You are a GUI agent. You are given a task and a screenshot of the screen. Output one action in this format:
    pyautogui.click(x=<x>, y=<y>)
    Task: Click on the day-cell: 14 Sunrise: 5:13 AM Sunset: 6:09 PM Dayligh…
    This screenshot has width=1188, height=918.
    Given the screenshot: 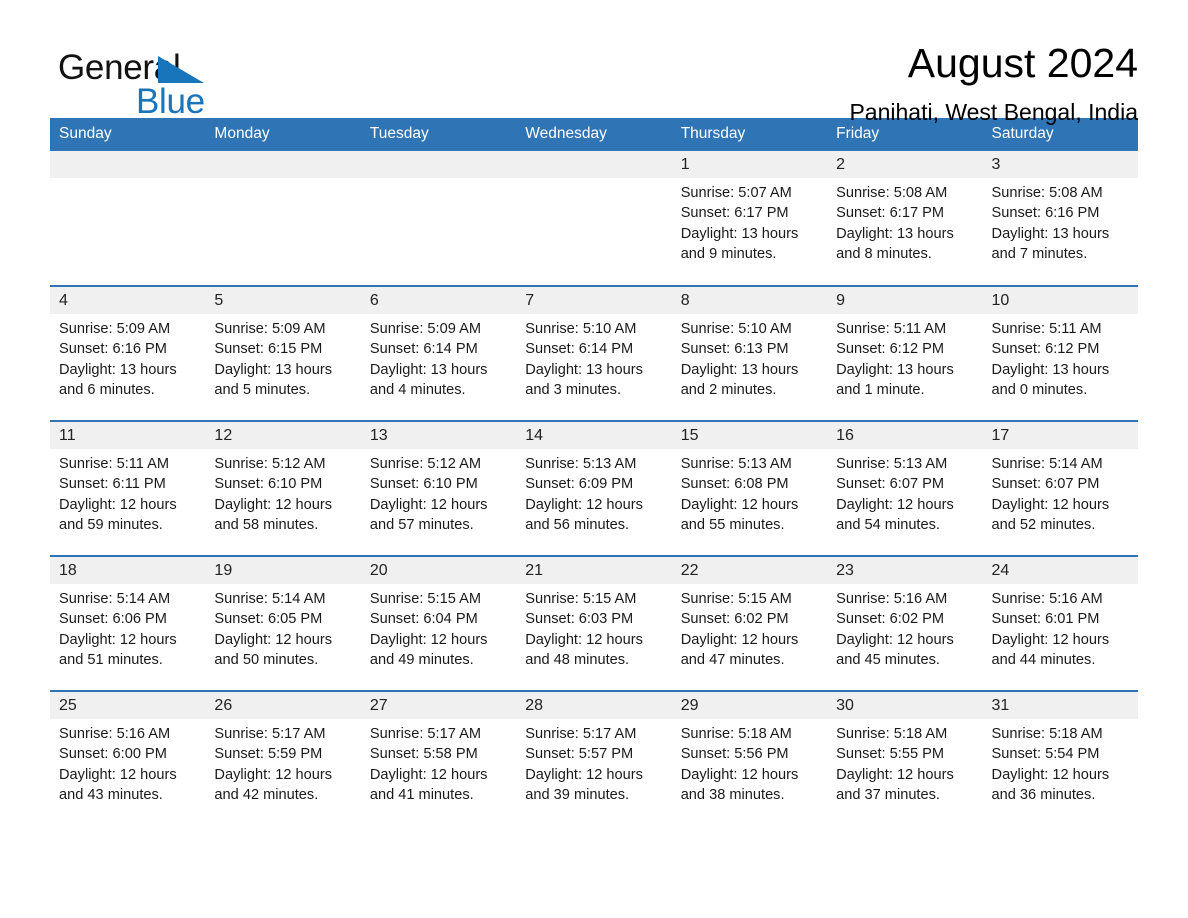 What is the action you would take?
    pyautogui.click(x=594, y=488)
    